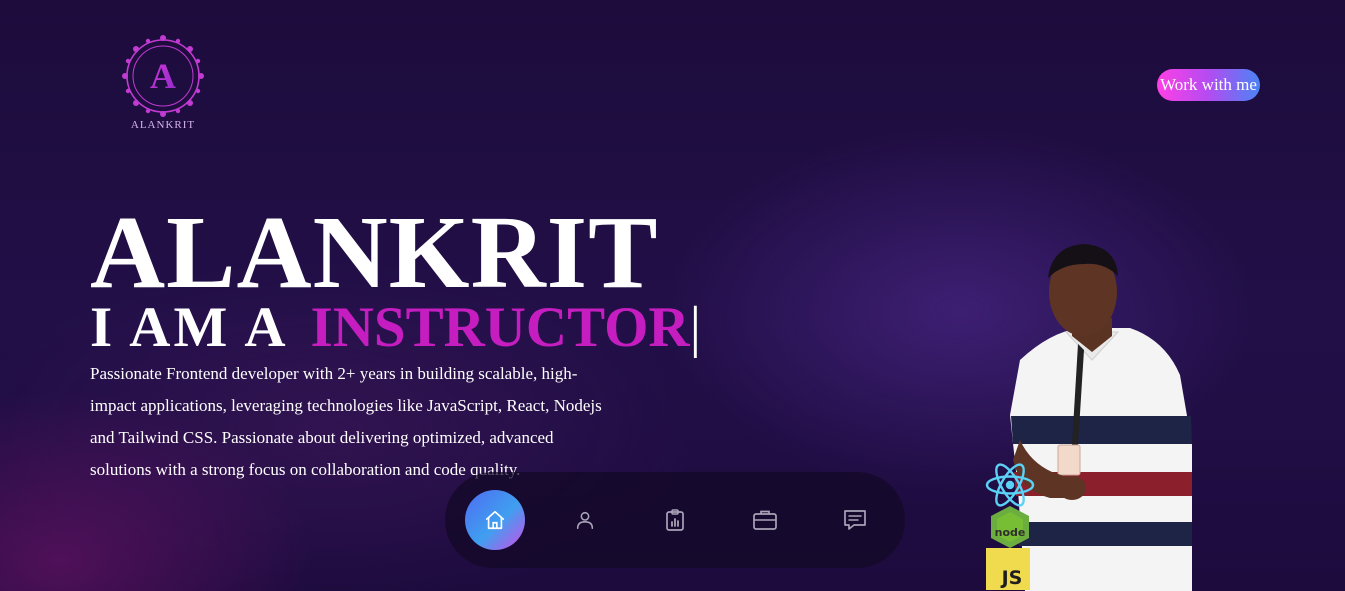  I want to click on home-icon, so click(495, 520).